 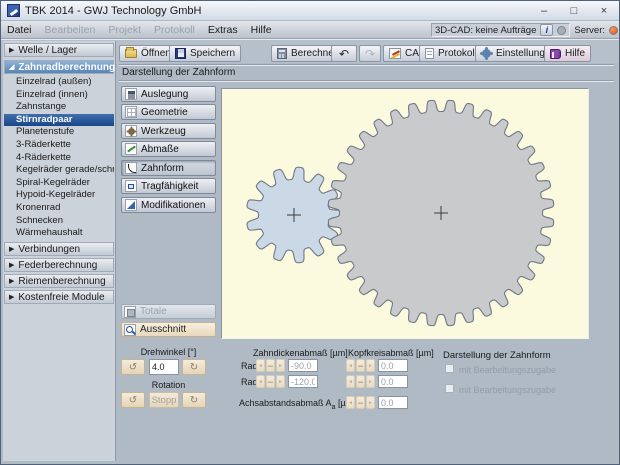 I want to click on nav-geometrie-button: Geometrie, so click(x=168, y=112).